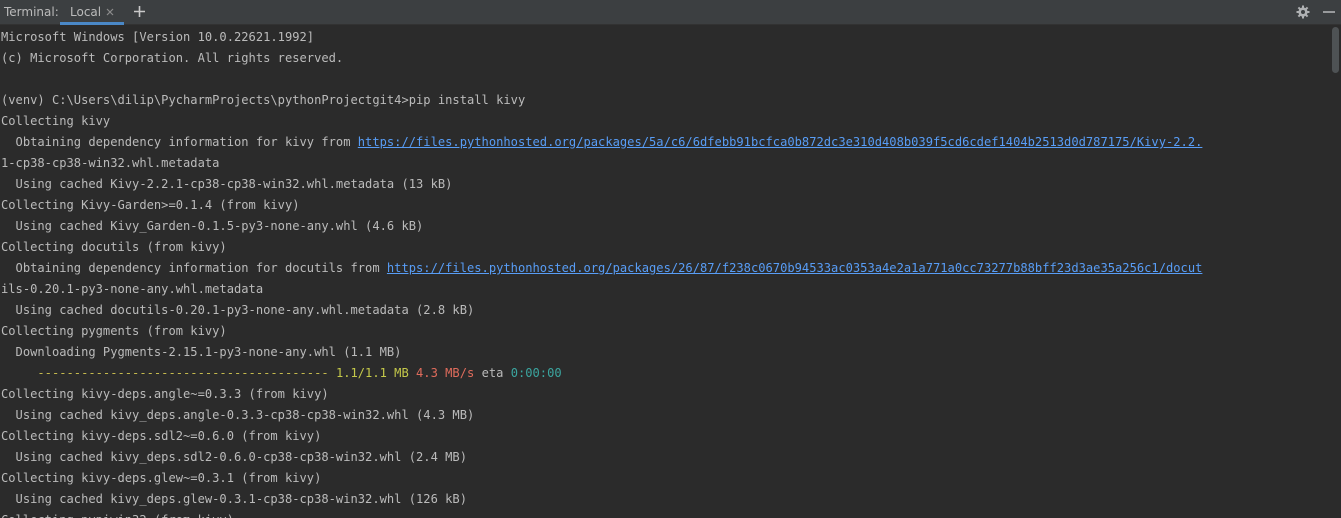  Describe the element at coordinates (117, 514) in the screenshot. I see `terminal-line: Collecting pypiwin32 (from kivy)` at that location.